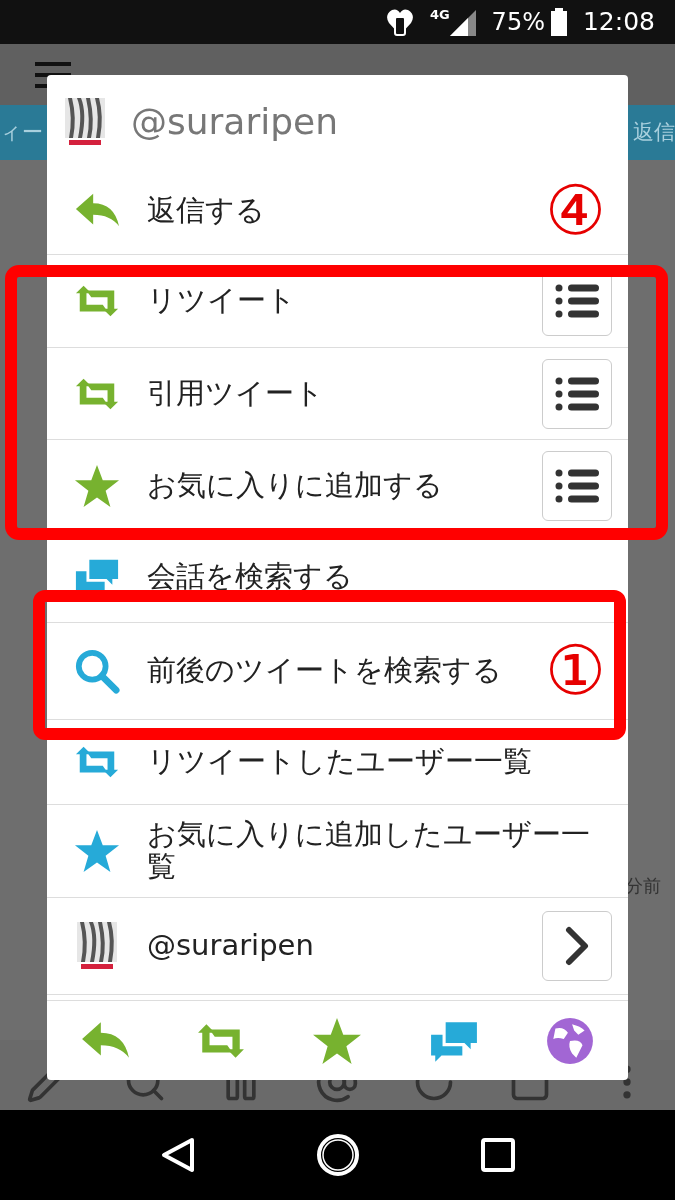 The height and width of the screenshot is (1200, 675). Describe the element at coordinates (337, 1155) in the screenshot. I see `home-icon` at that location.